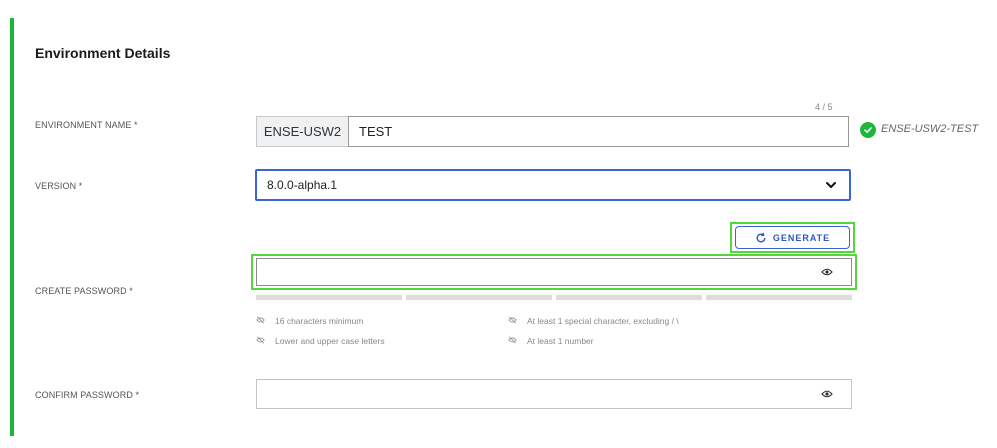 The image size is (997, 448). What do you see at coordinates (554, 394) in the screenshot?
I see `confirm-password-input` at bounding box center [554, 394].